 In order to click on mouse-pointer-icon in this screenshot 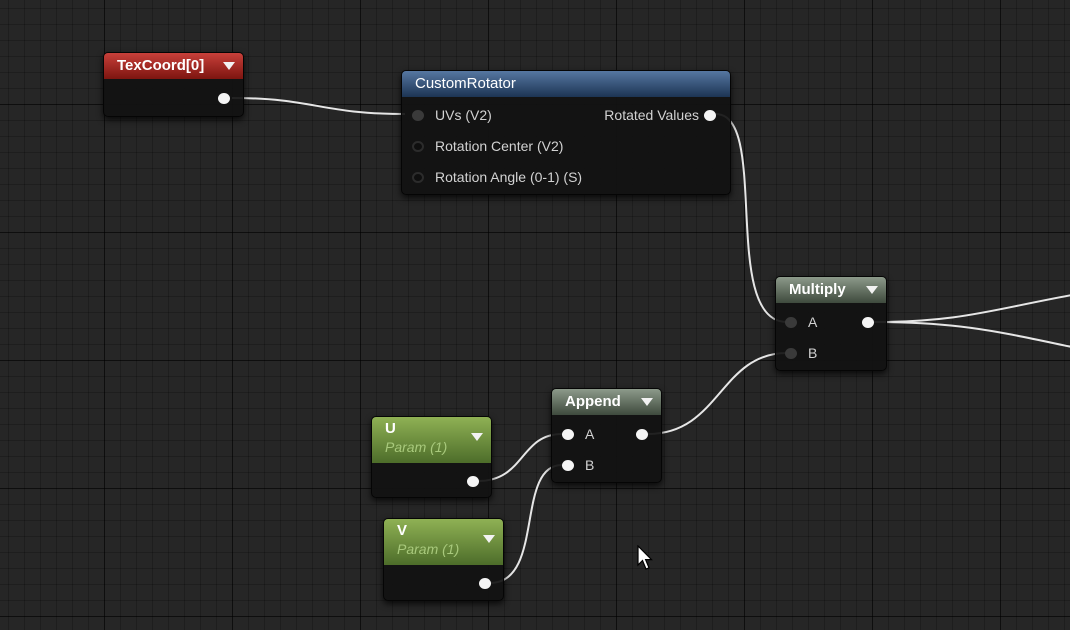, I will do `click(645, 557)`.